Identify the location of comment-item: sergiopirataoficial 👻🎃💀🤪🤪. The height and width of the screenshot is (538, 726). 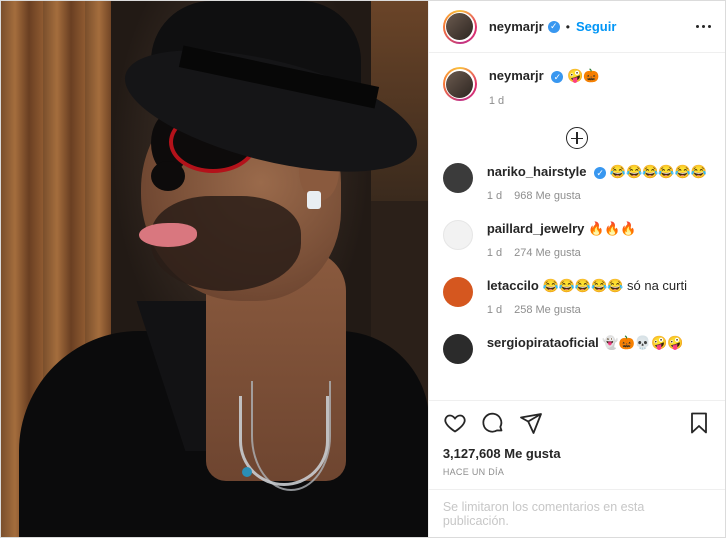
(576, 349).